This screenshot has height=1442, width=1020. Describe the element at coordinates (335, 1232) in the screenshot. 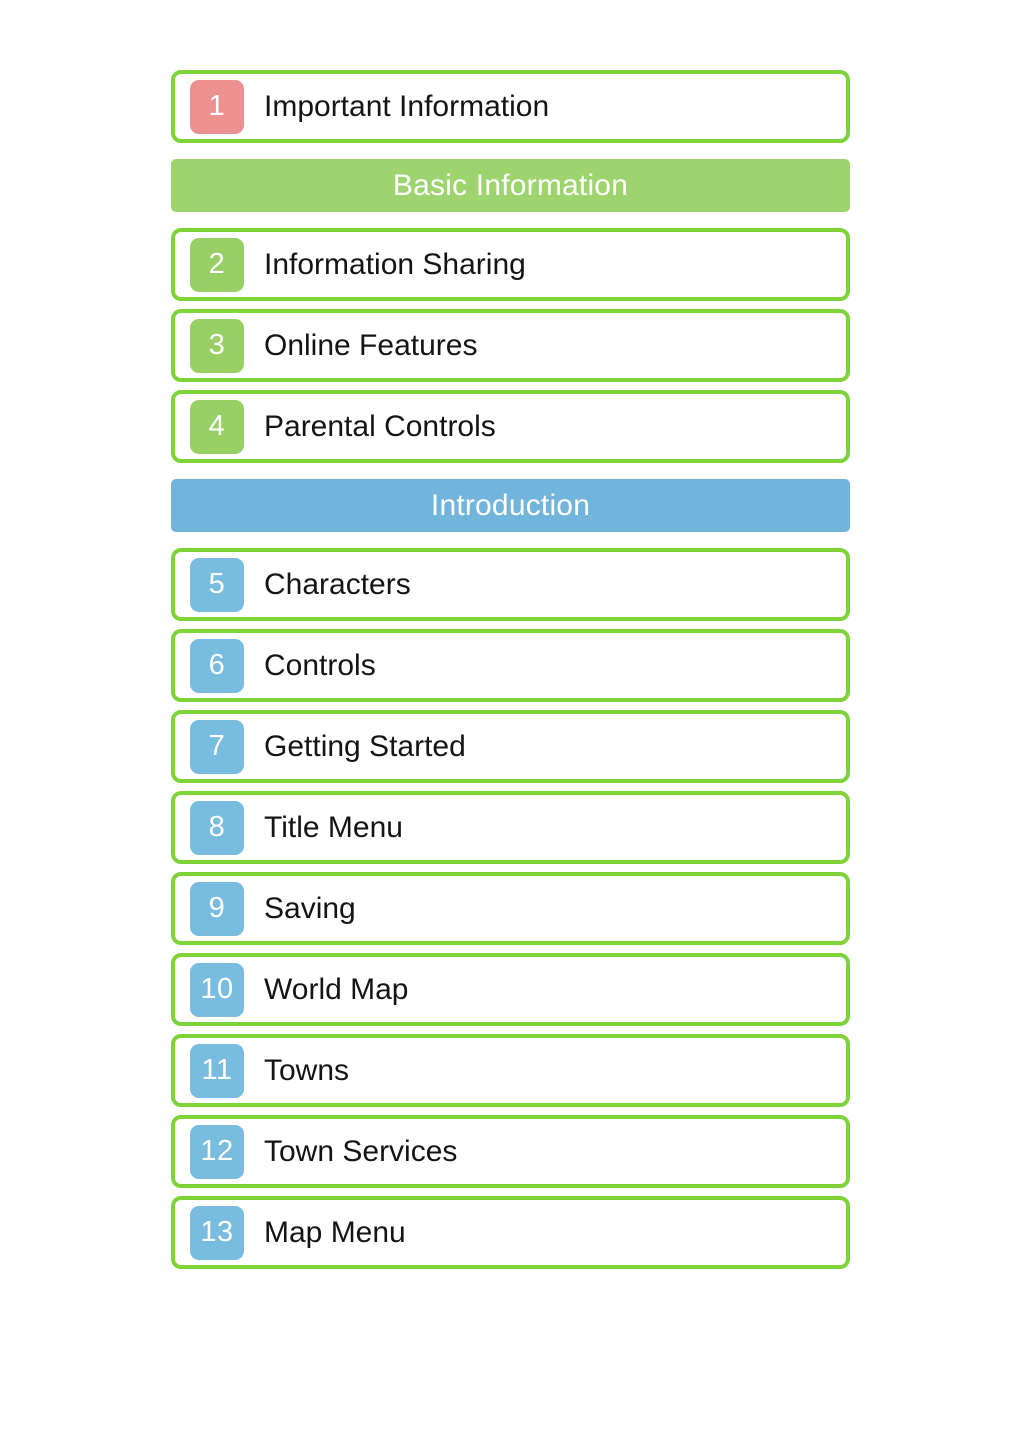

I see `toc-entry-label: Map Menu` at that location.